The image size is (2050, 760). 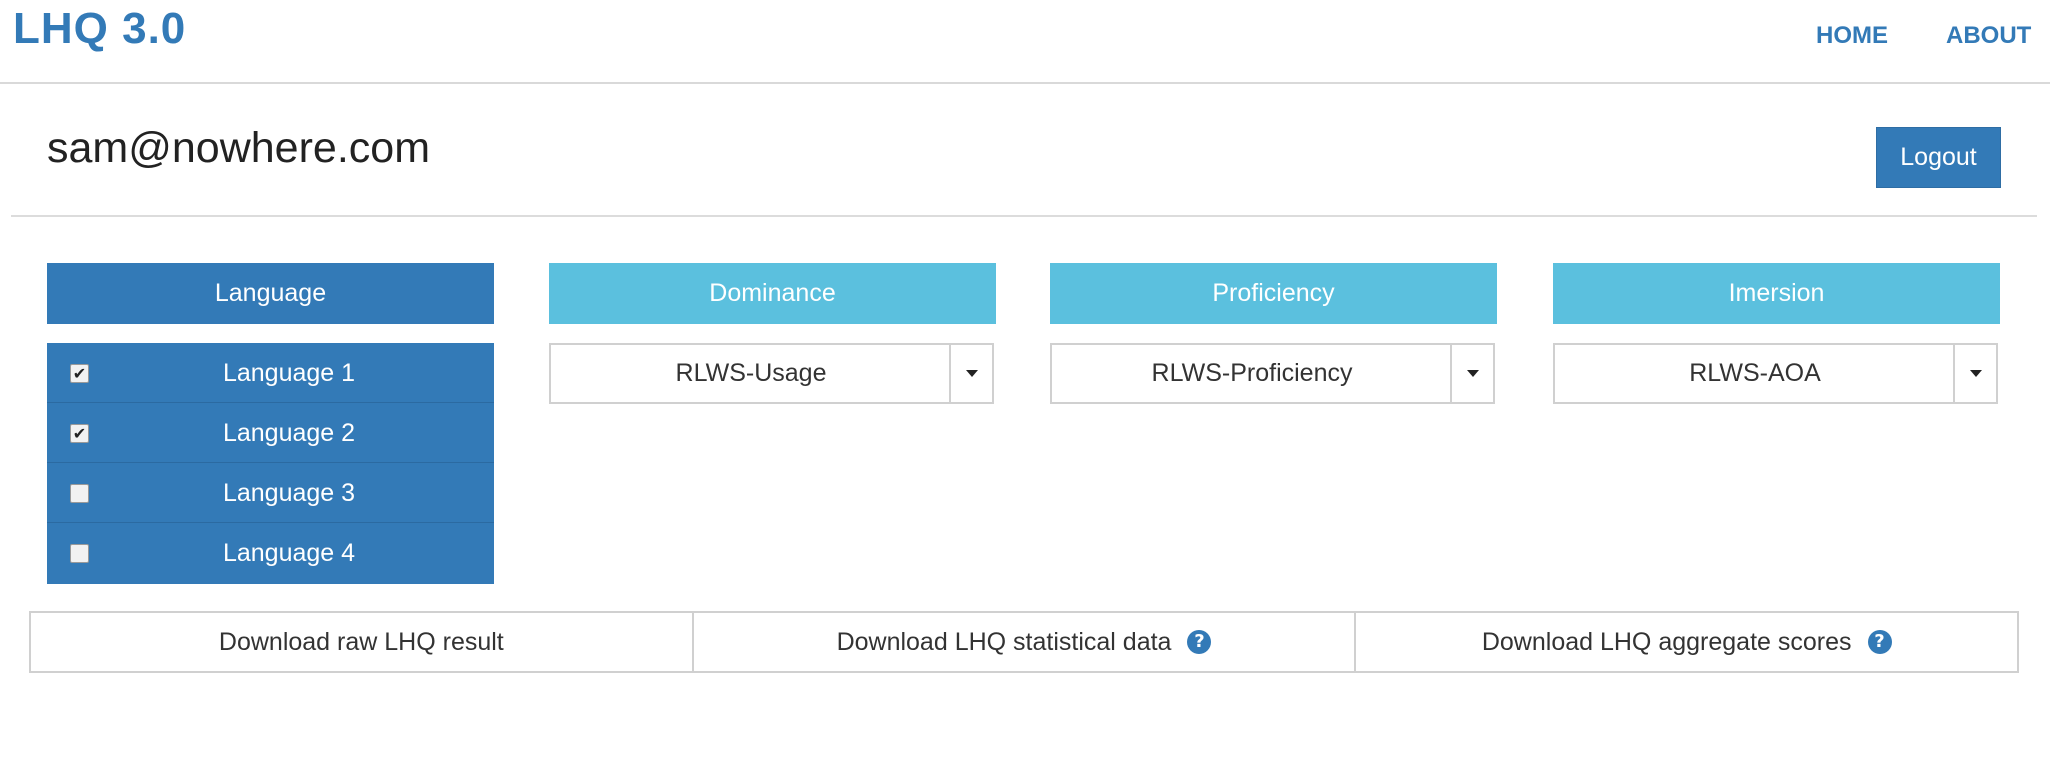 What do you see at coordinates (1776, 293) in the screenshot?
I see `imersion-header: Imersion` at bounding box center [1776, 293].